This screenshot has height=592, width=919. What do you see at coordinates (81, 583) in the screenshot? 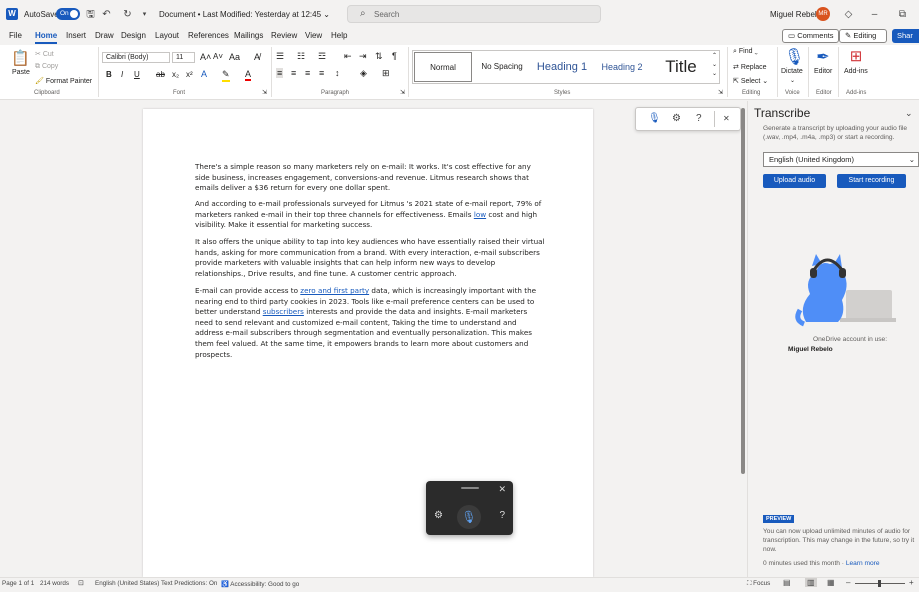
I see `proofing-icon: ⊡` at bounding box center [81, 583].